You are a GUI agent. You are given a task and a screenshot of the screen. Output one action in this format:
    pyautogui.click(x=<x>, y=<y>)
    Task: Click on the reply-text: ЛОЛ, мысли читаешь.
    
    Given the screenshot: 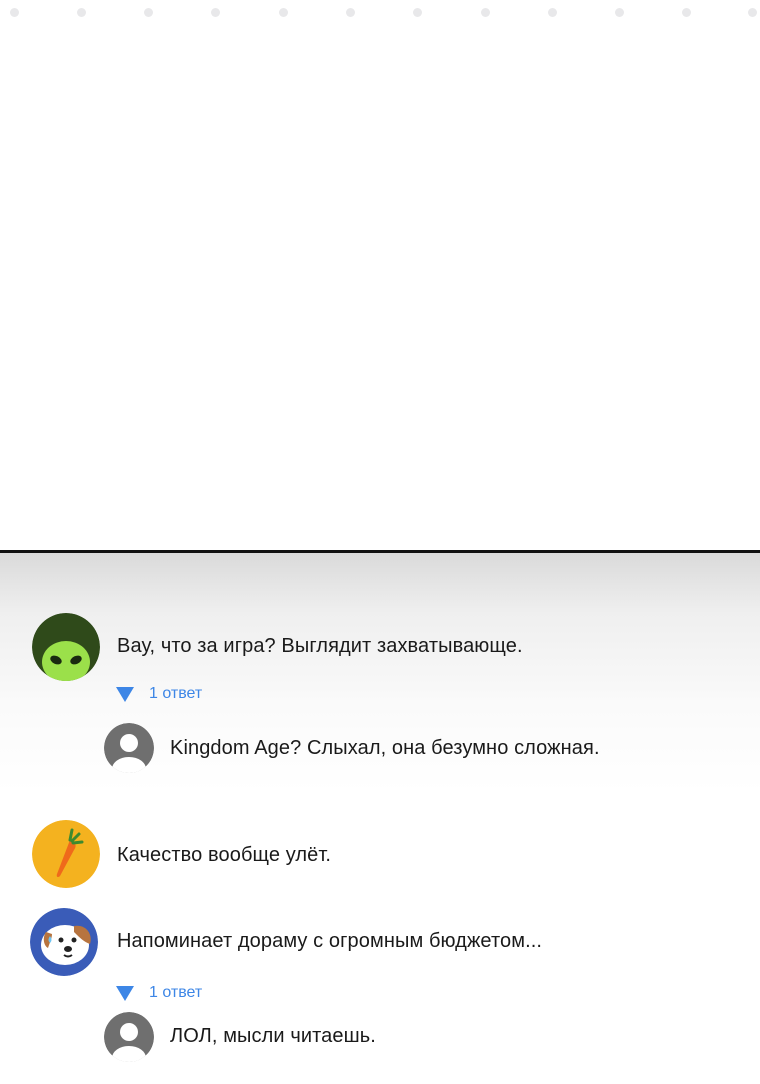 What is the action you would take?
    pyautogui.click(x=273, y=1036)
    